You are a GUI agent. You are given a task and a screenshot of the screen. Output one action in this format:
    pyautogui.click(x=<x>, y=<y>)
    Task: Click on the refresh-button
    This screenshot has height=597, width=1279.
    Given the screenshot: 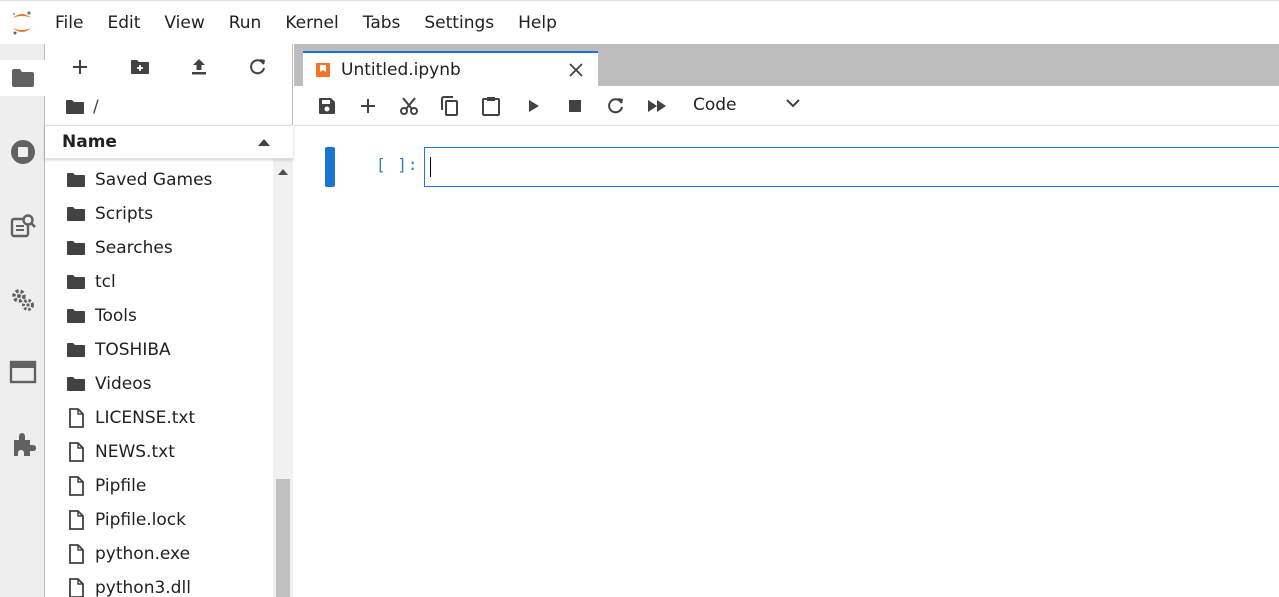 What is the action you would take?
    pyautogui.click(x=258, y=67)
    